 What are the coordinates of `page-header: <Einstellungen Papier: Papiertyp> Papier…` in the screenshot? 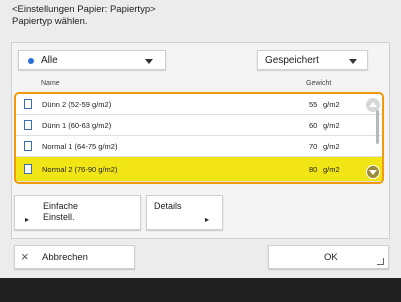 It's located at (84, 16).